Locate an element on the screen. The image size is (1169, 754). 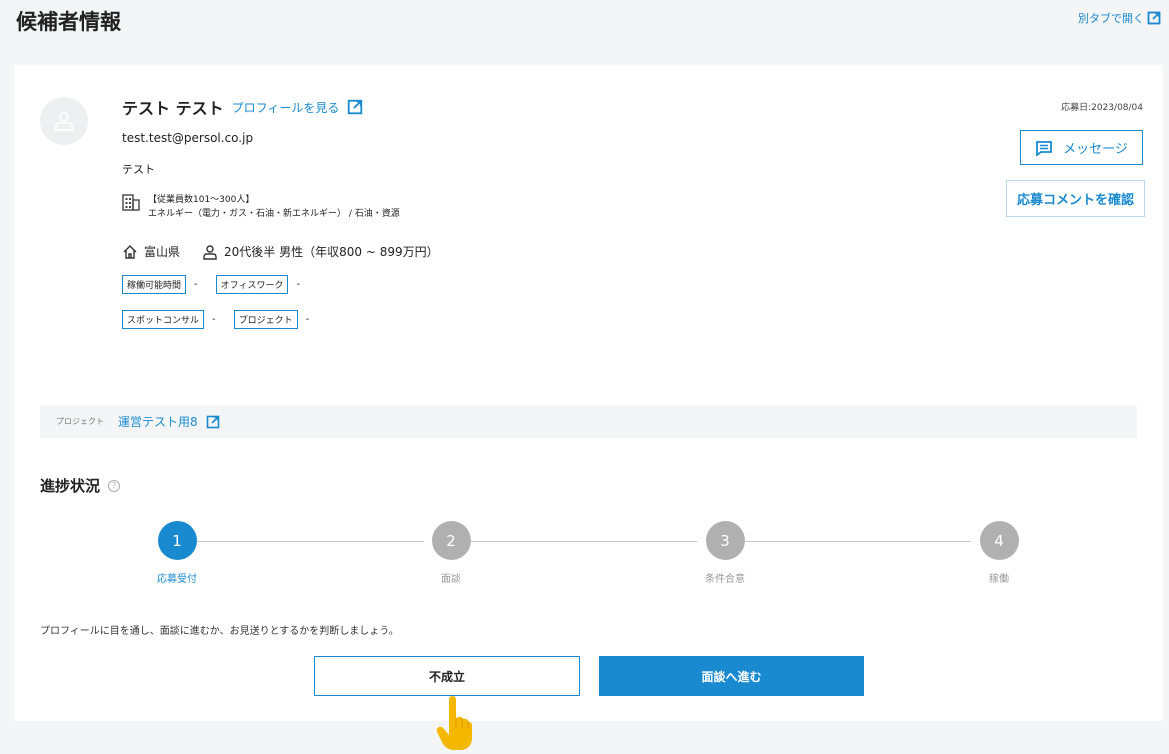
profile-link: プロフィールを見る is located at coordinates (298, 107).